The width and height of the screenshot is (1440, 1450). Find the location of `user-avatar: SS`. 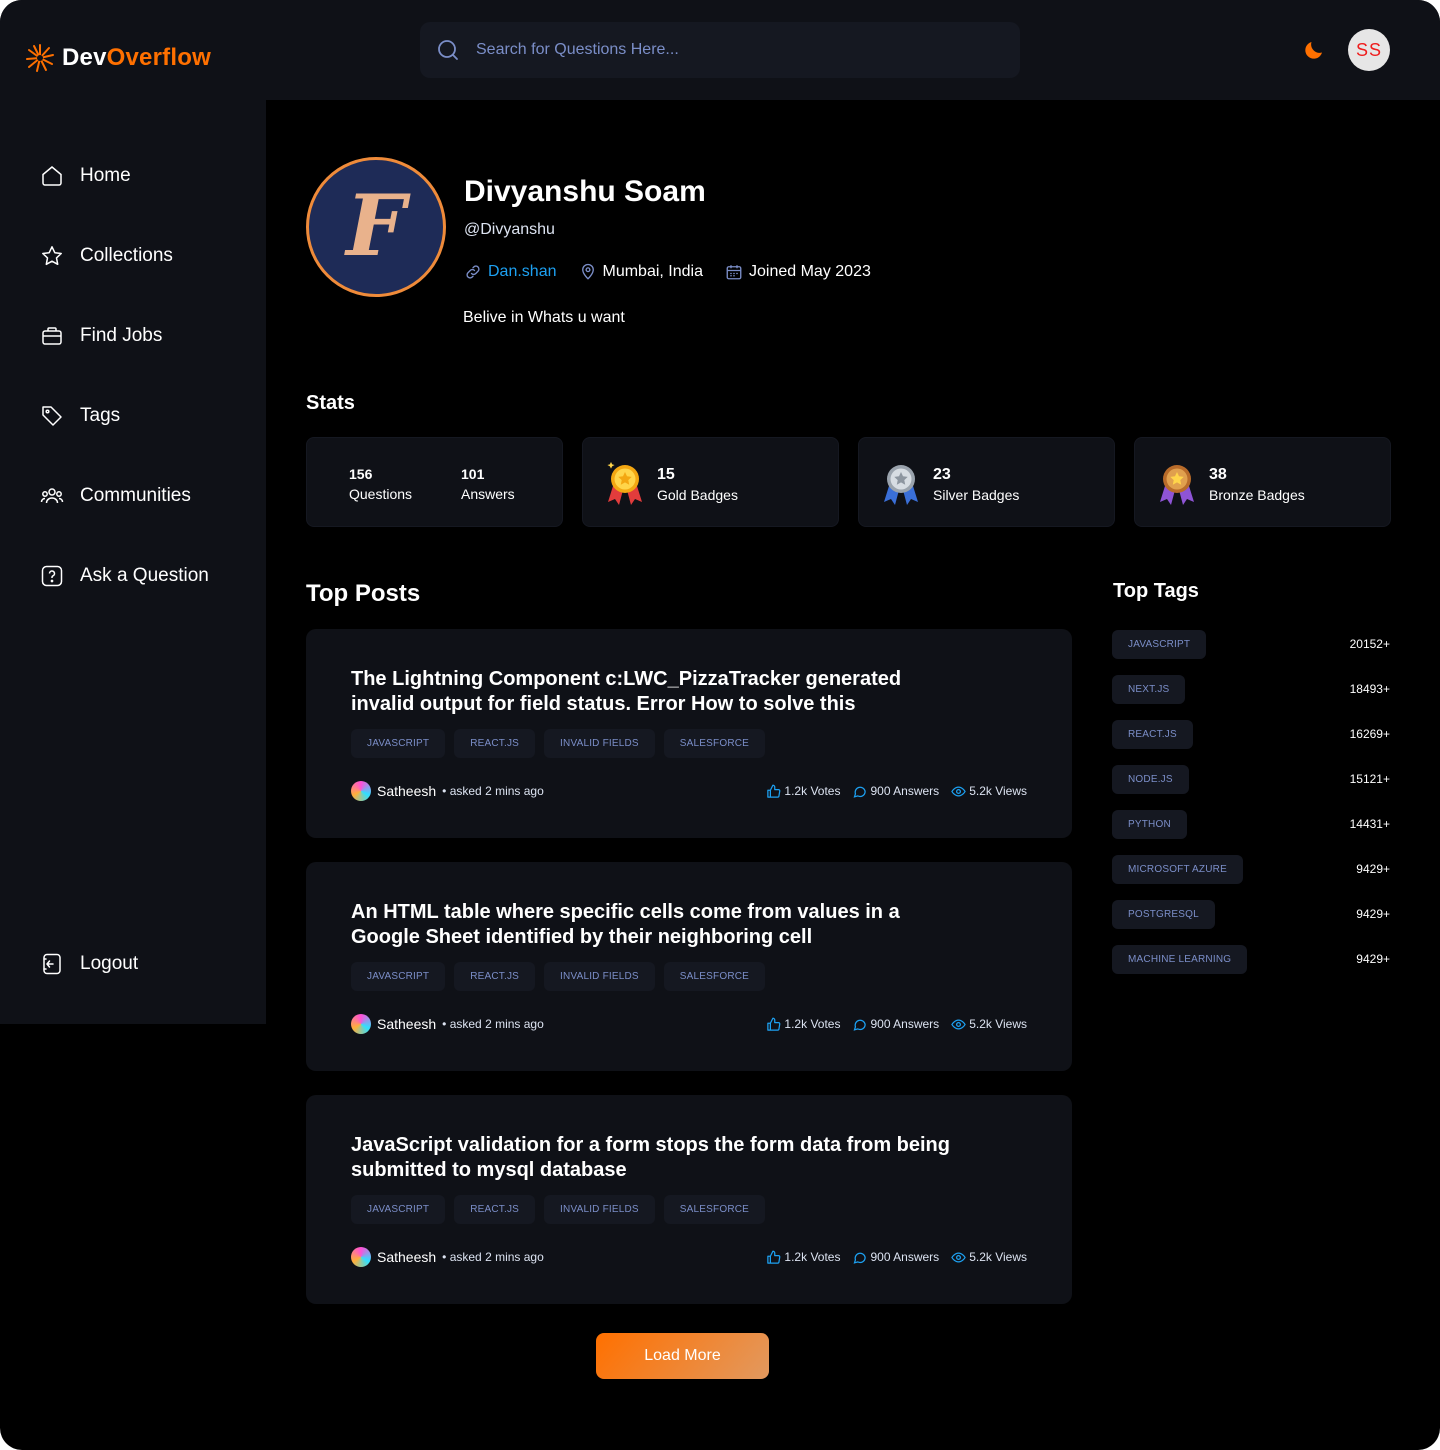

user-avatar: SS is located at coordinates (1369, 50).